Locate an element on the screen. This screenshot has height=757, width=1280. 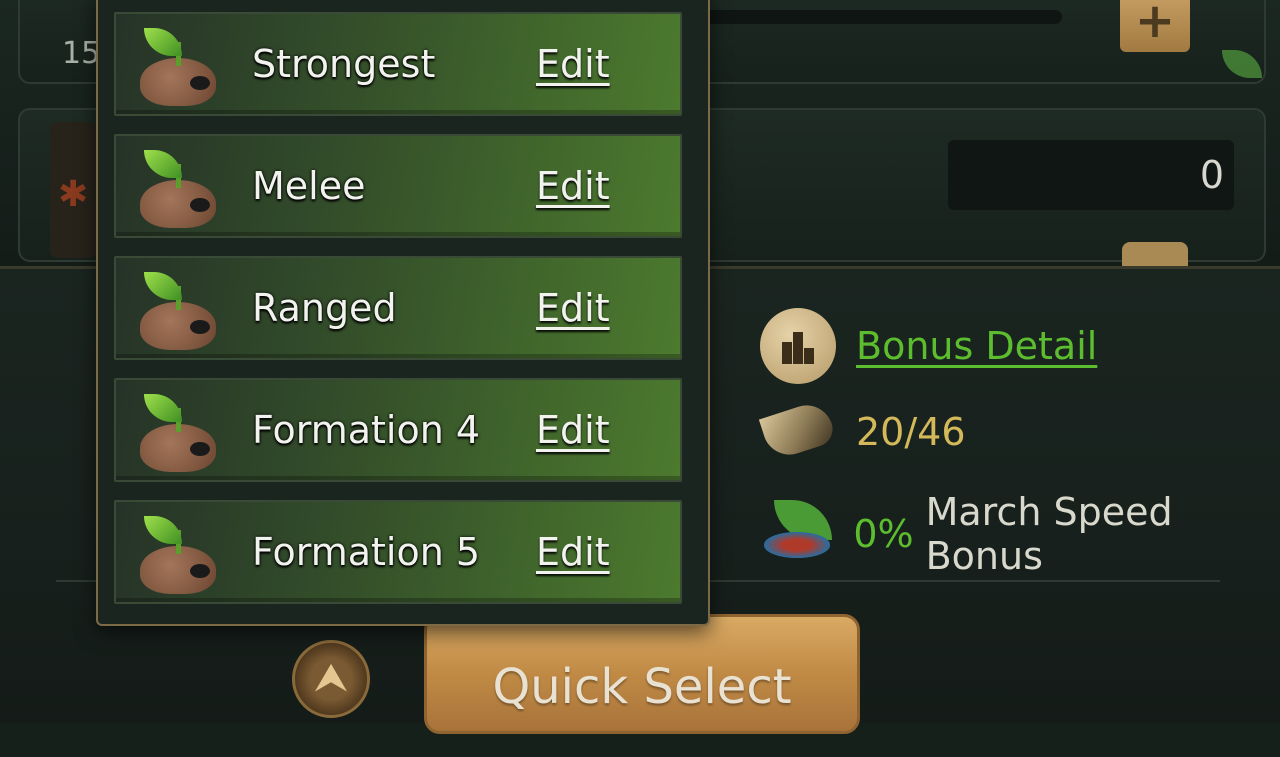
horn-icon is located at coordinates (799, 432).